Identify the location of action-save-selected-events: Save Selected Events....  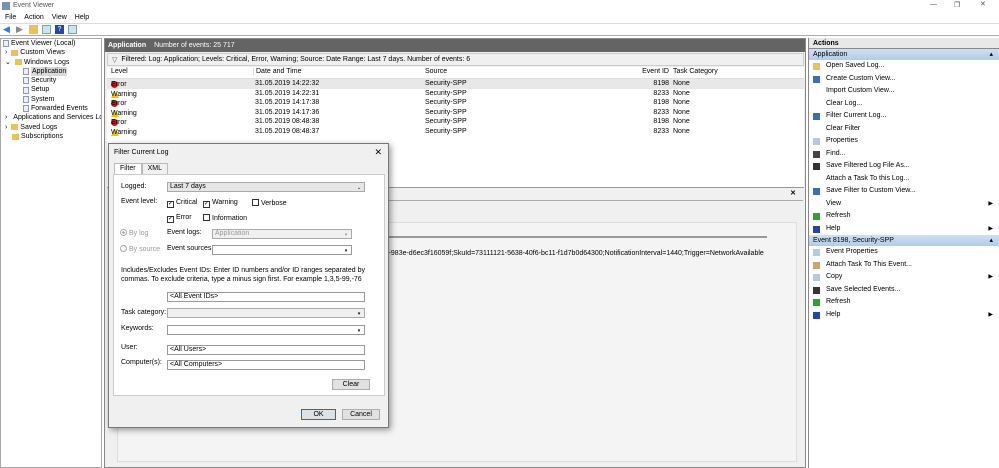
(904, 290).